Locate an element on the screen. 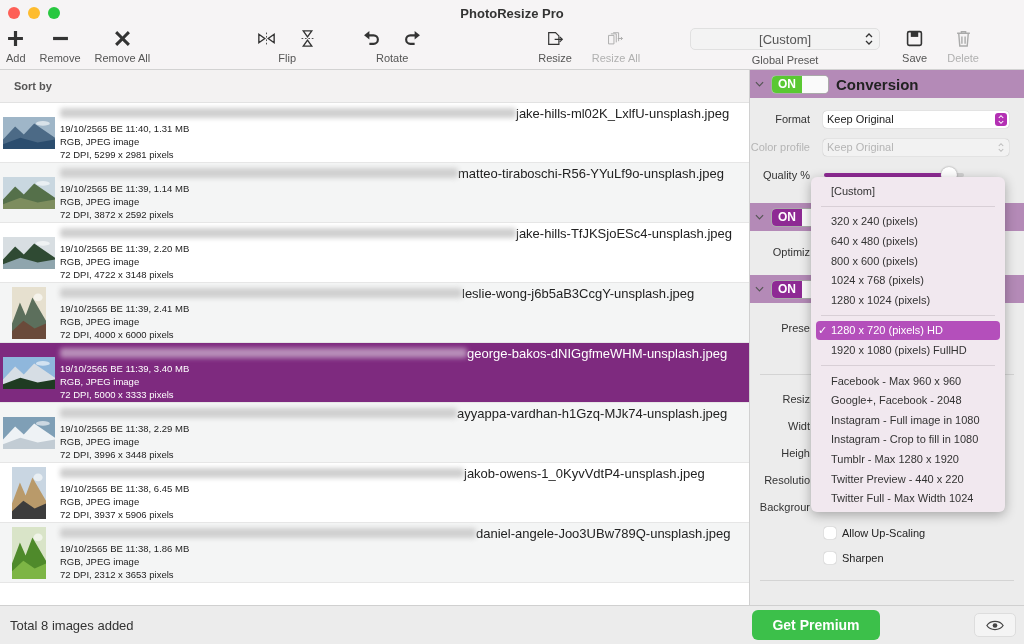 The width and height of the screenshot is (1024, 644). toolbar-label: Resize is located at coordinates (555, 58).